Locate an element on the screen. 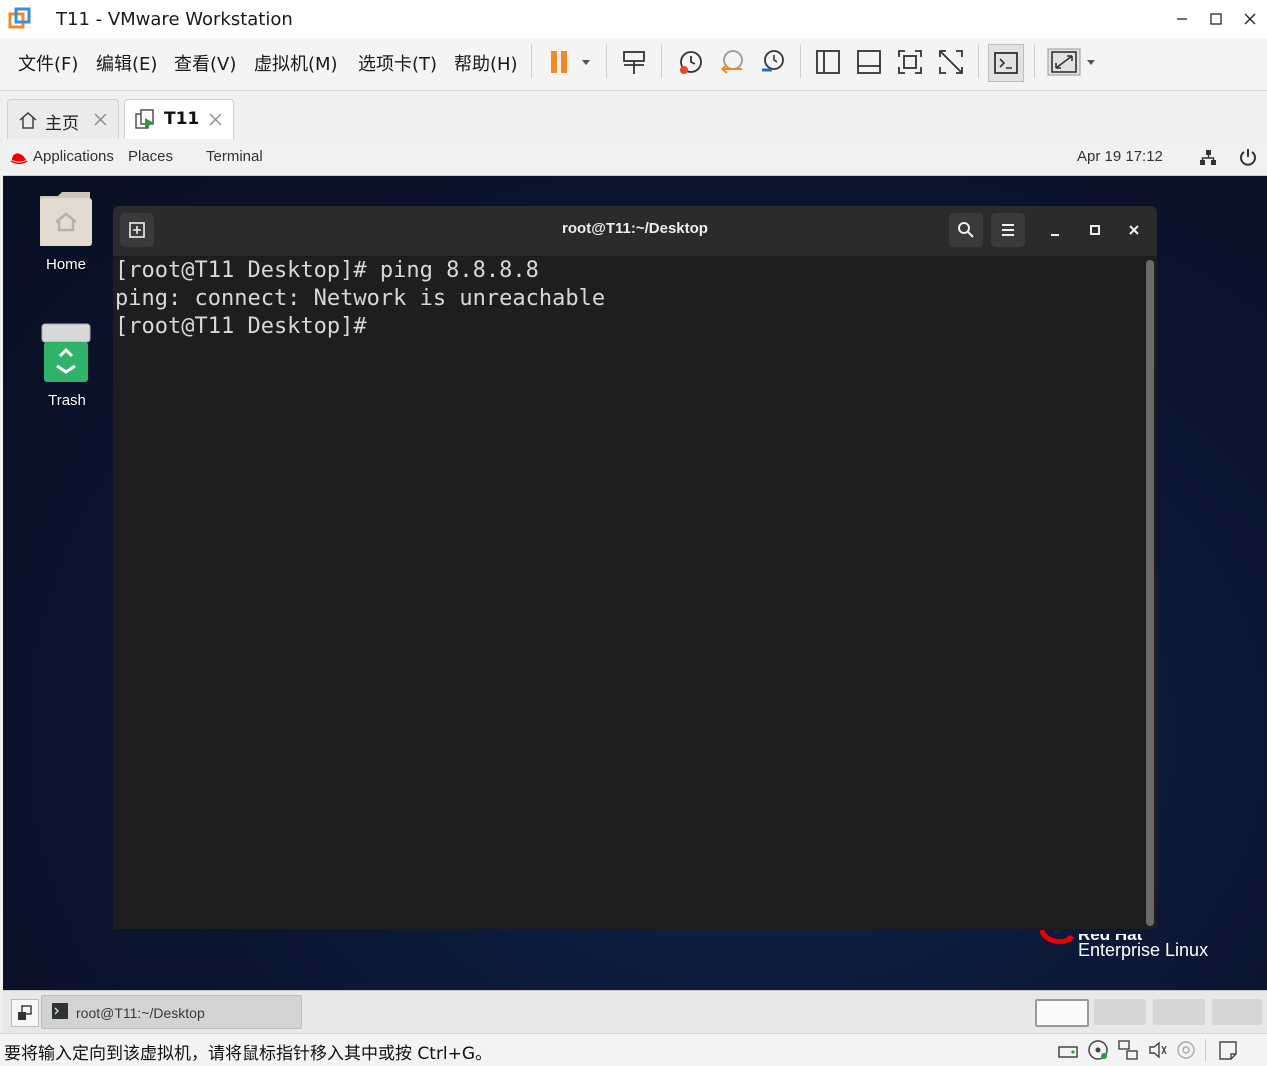 This screenshot has height=1066, width=1267. search-icon is located at coordinates (966, 230).